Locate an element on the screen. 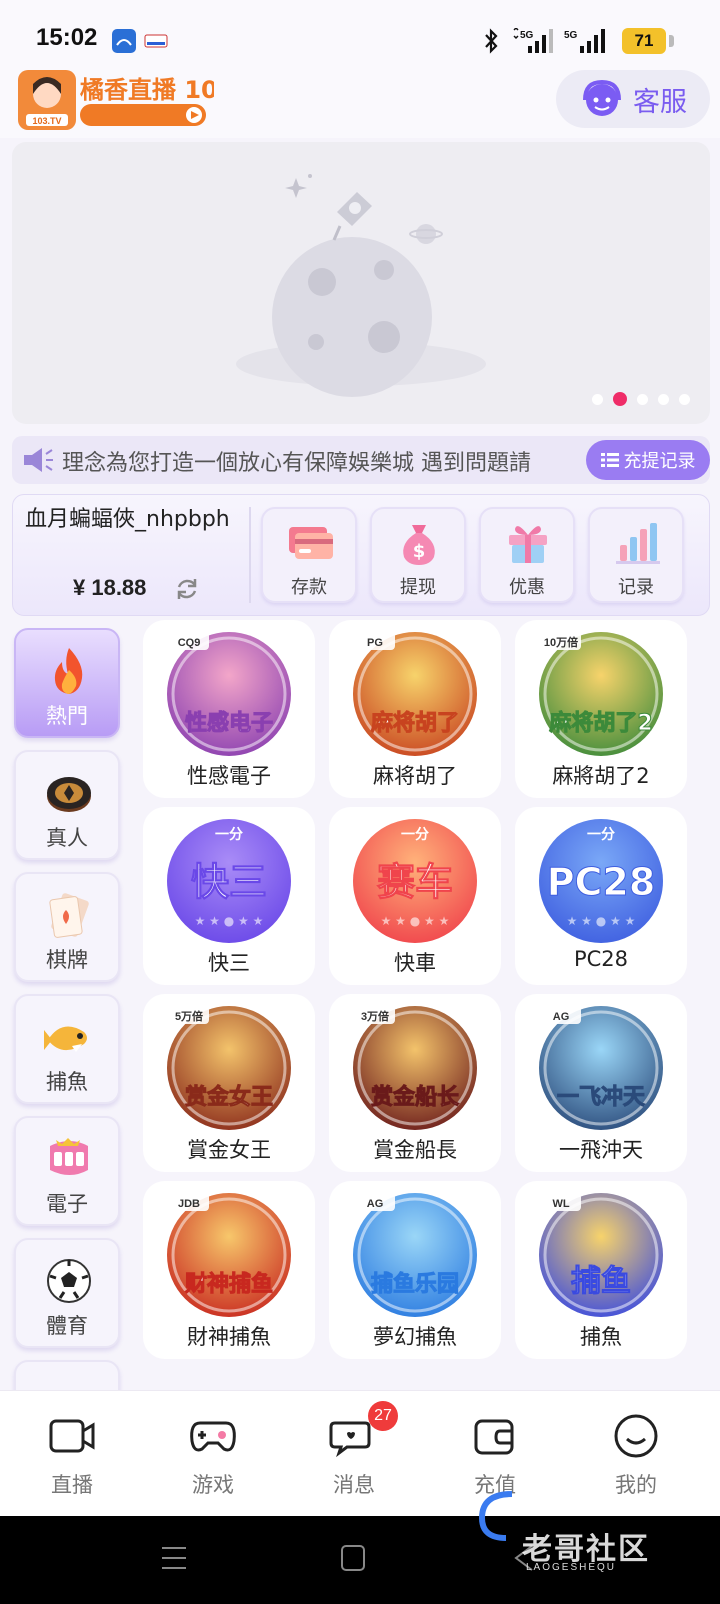 Image resolution: width=720 pixels, height=1604 pixels. game-tile: 一分 PC28 ★ ★ ● ★ ★ PC28 is located at coordinates (601, 896).